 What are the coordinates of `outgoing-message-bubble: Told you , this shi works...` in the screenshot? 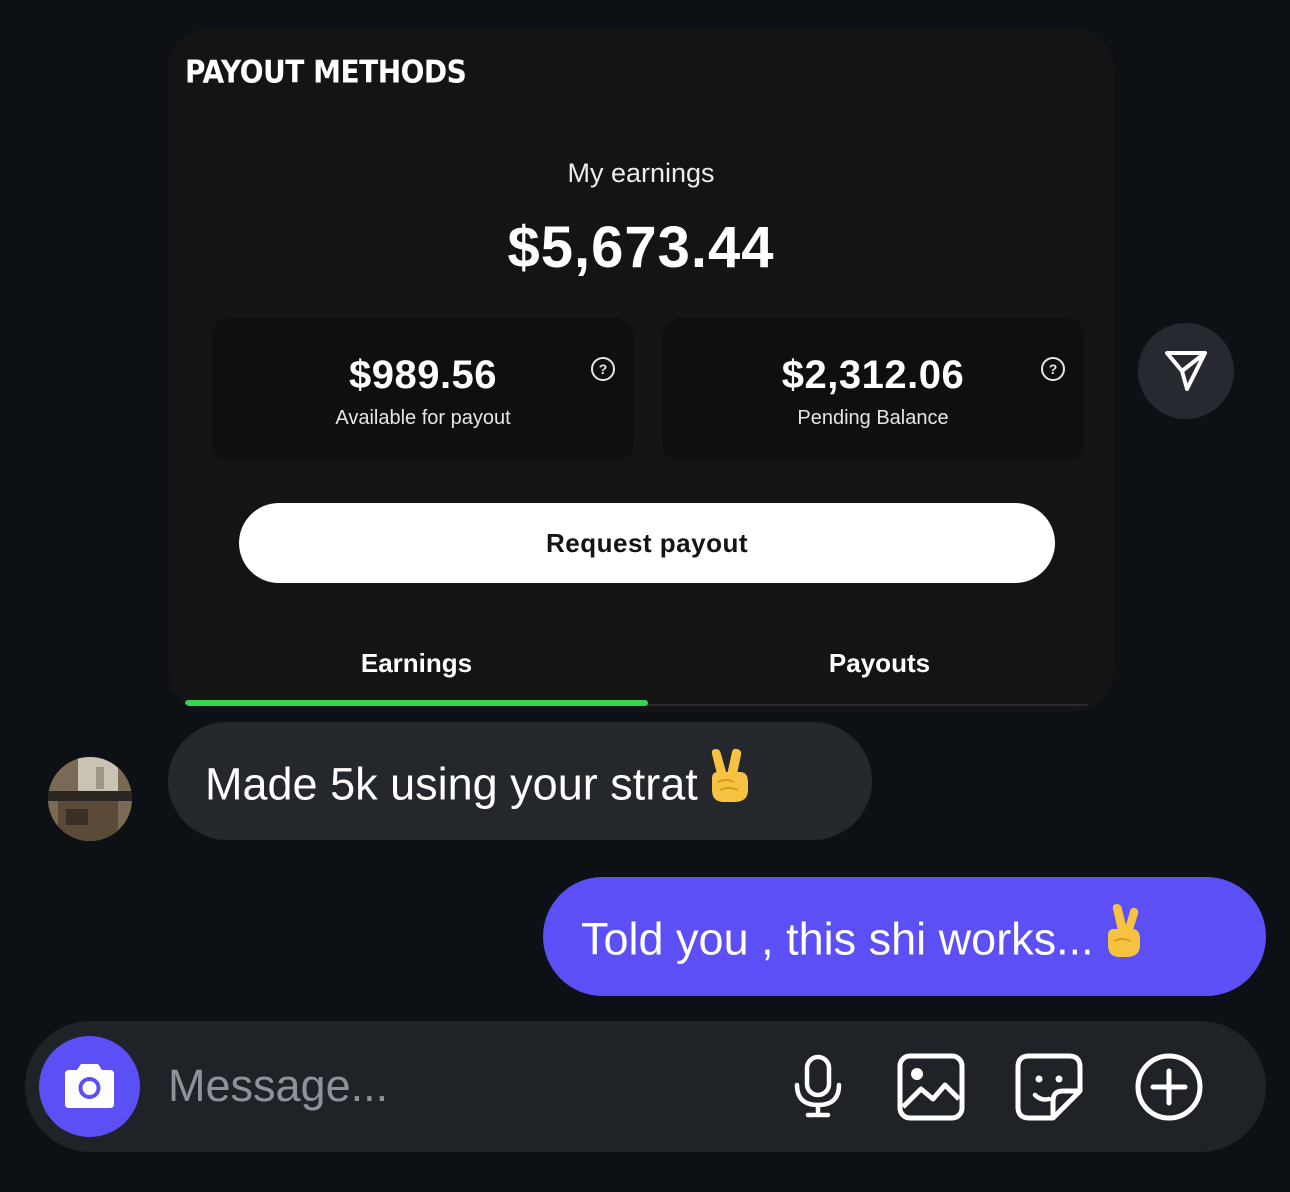 It's located at (904, 936).